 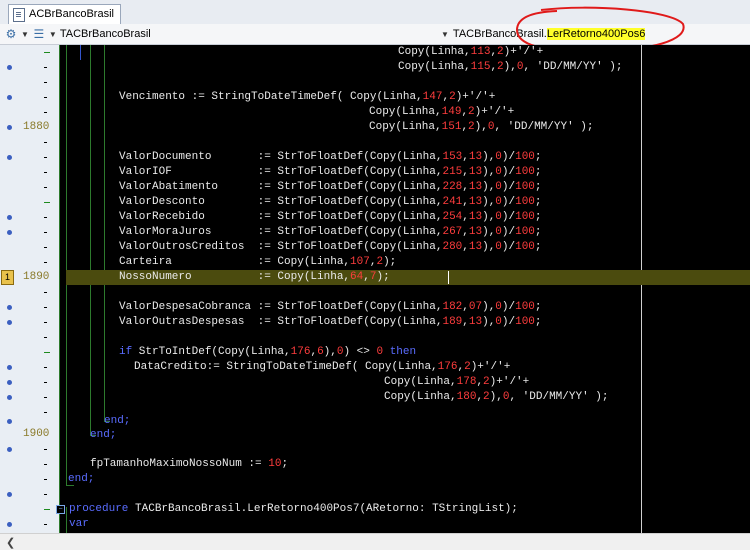 What do you see at coordinates (596, 34) in the screenshot?
I see `method-name: LerRetorno400Pos6` at bounding box center [596, 34].